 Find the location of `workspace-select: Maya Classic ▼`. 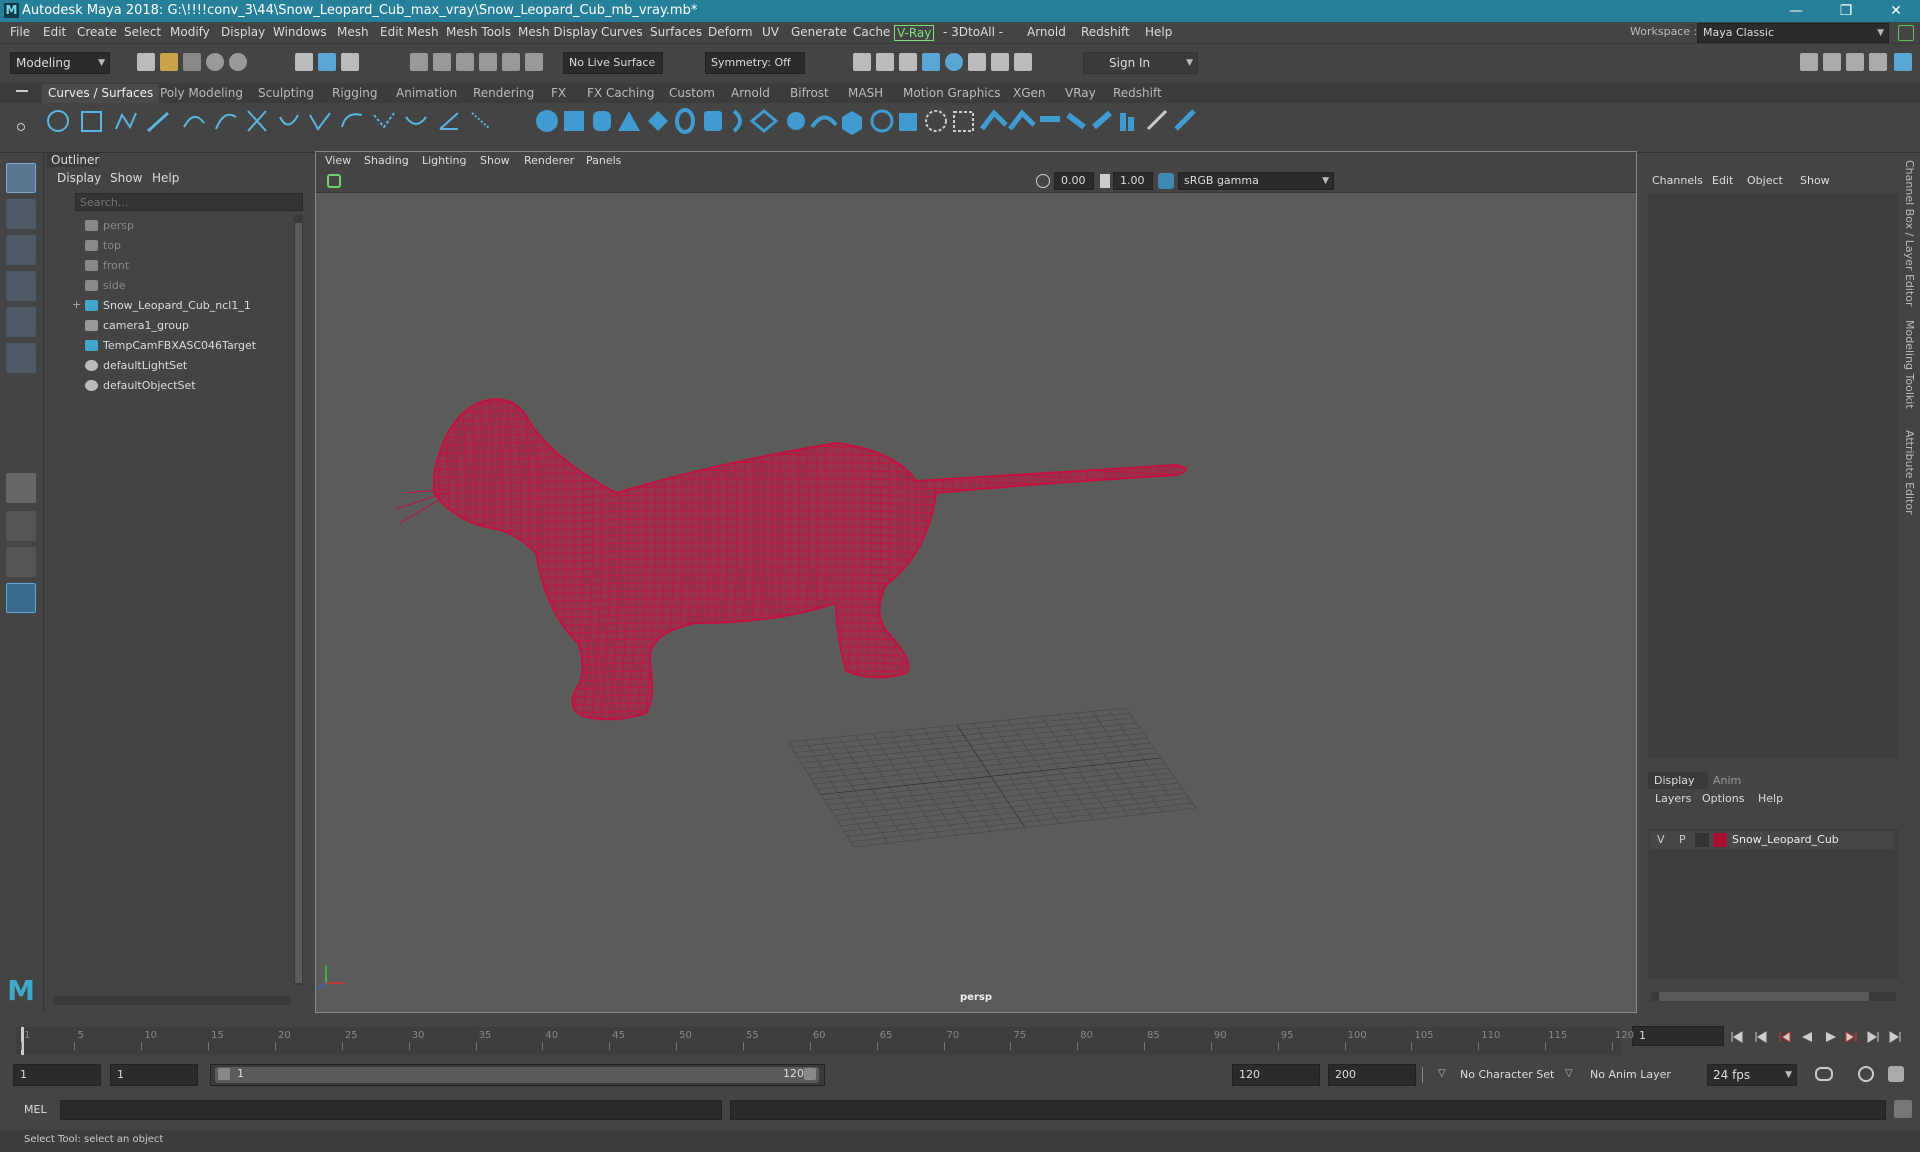

workspace-select: Maya Classic ▼ is located at coordinates (1793, 33).